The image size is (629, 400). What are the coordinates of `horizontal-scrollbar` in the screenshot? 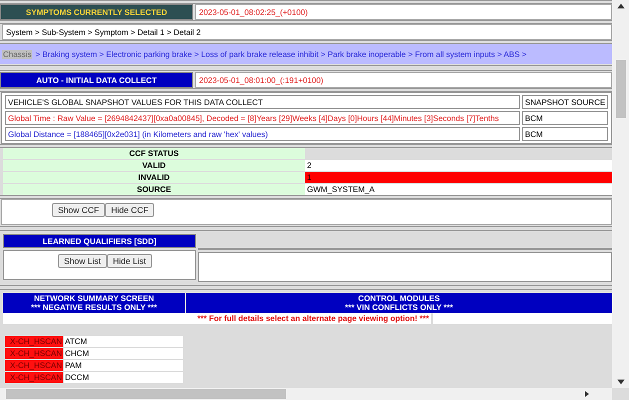 It's located at (306, 394).